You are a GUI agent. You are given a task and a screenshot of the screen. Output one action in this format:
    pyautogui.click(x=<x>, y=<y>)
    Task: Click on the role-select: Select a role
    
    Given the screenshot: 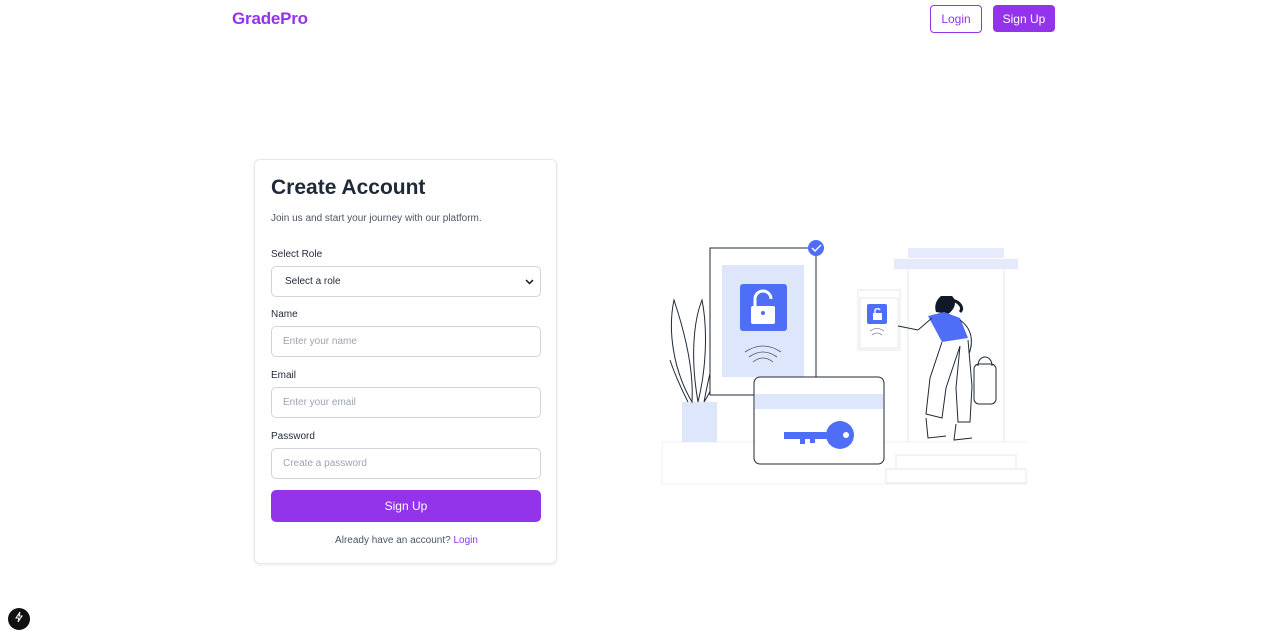 What is the action you would take?
    pyautogui.click(x=406, y=281)
    